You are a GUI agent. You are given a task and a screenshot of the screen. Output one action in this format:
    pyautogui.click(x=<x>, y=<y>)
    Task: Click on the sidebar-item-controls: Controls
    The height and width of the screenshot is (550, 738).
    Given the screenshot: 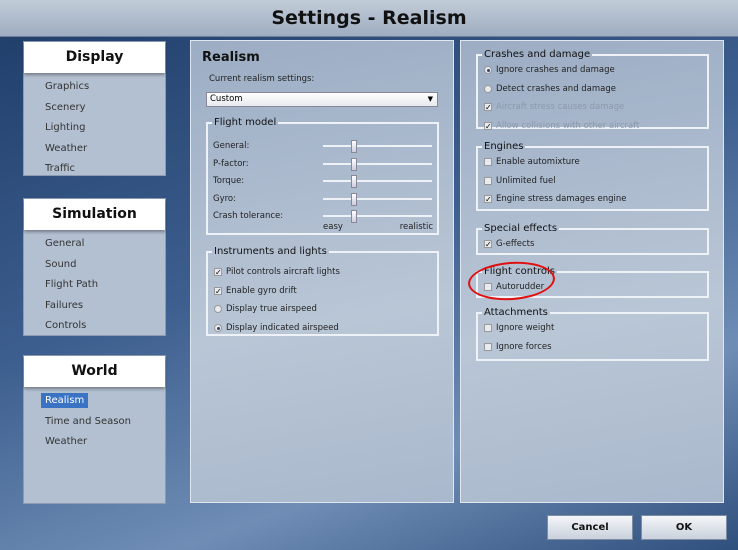 What is the action you would take?
    pyautogui.click(x=94, y=326)
    